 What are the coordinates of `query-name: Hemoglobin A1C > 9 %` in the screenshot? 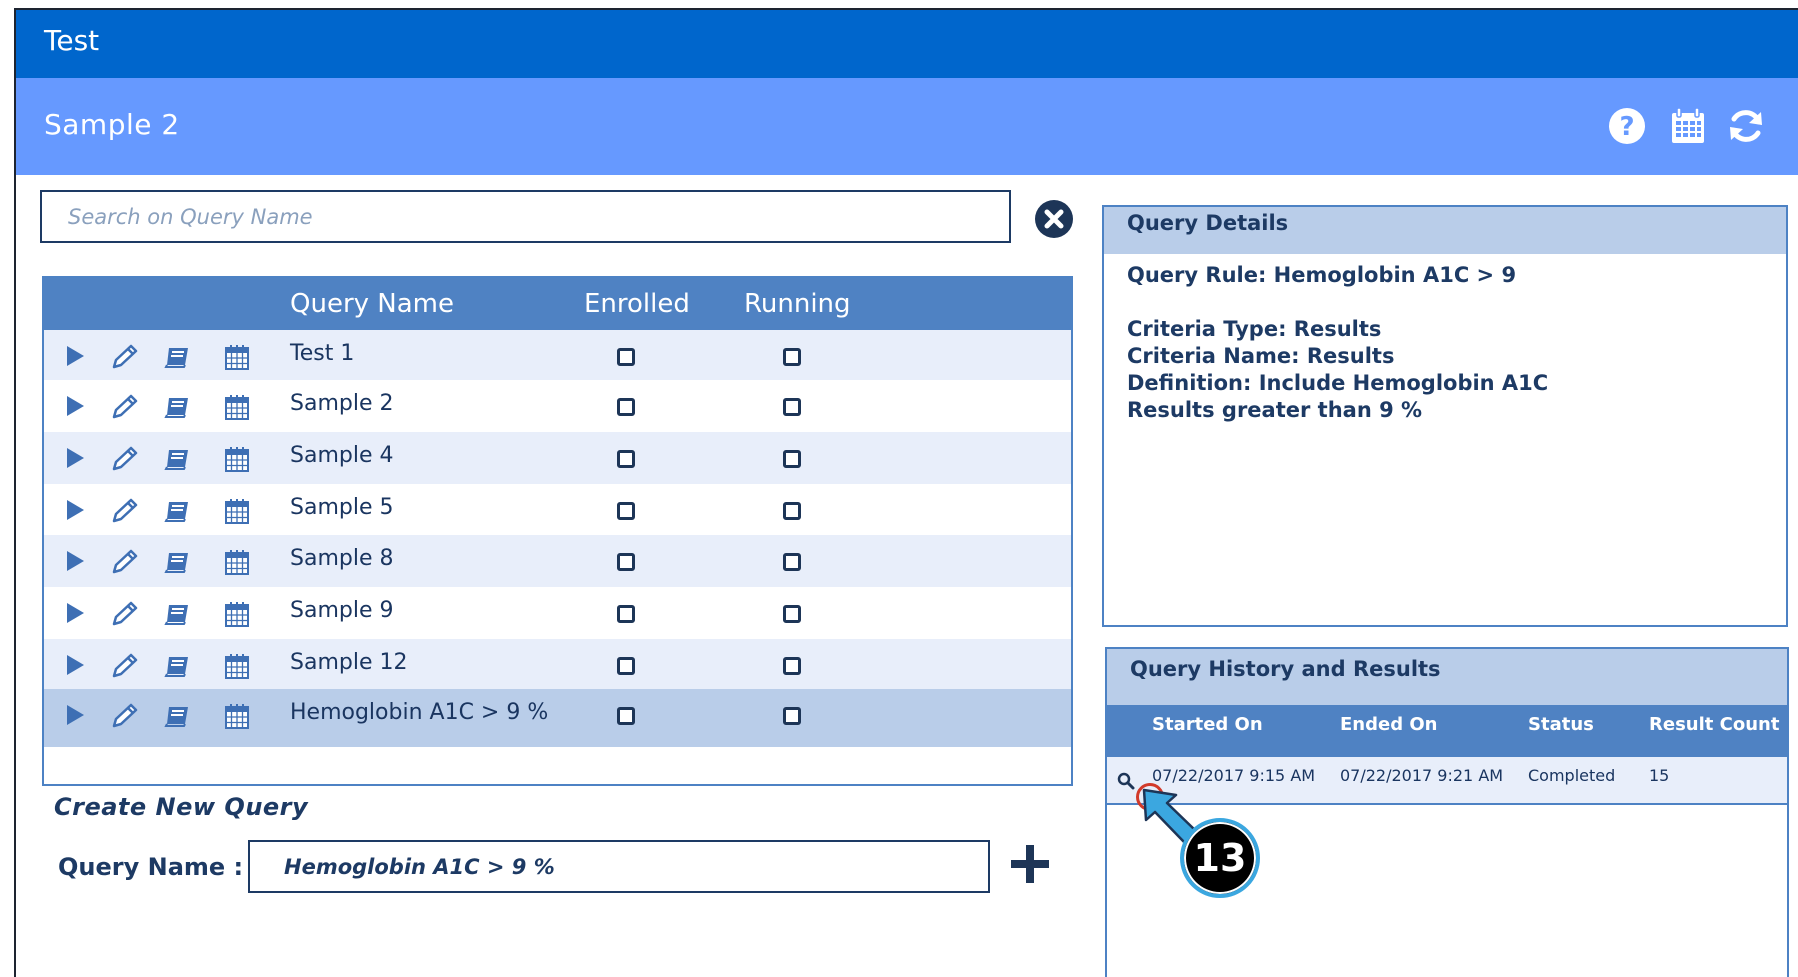 It's located at (419, 712).